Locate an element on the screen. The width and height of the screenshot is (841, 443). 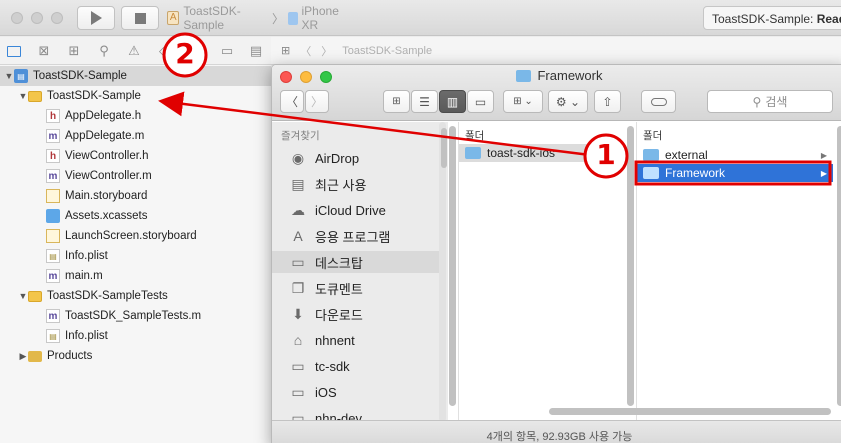
finder-toolbar: Framework 〈 〉 ⊞ ☰ ▥ ▭ ⊞ ⌄ ⚙ ⌄ ⇧ ⚲ 검색 is located at coordinates (556, 93).